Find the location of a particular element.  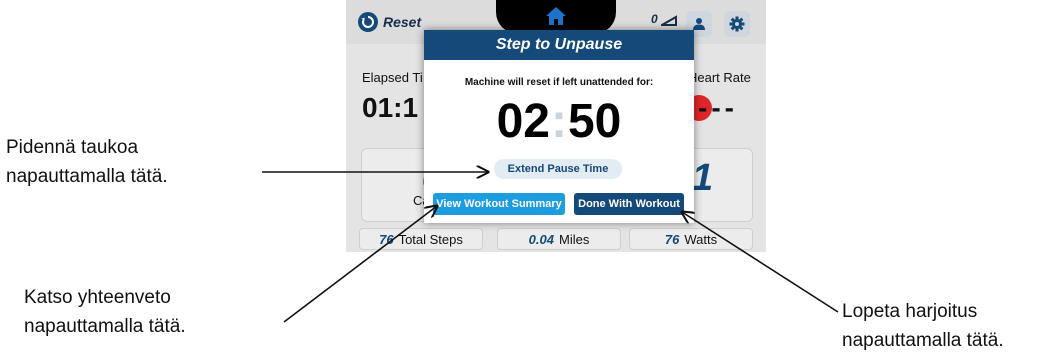

summary-arrow is located at coordinates (360, 264).